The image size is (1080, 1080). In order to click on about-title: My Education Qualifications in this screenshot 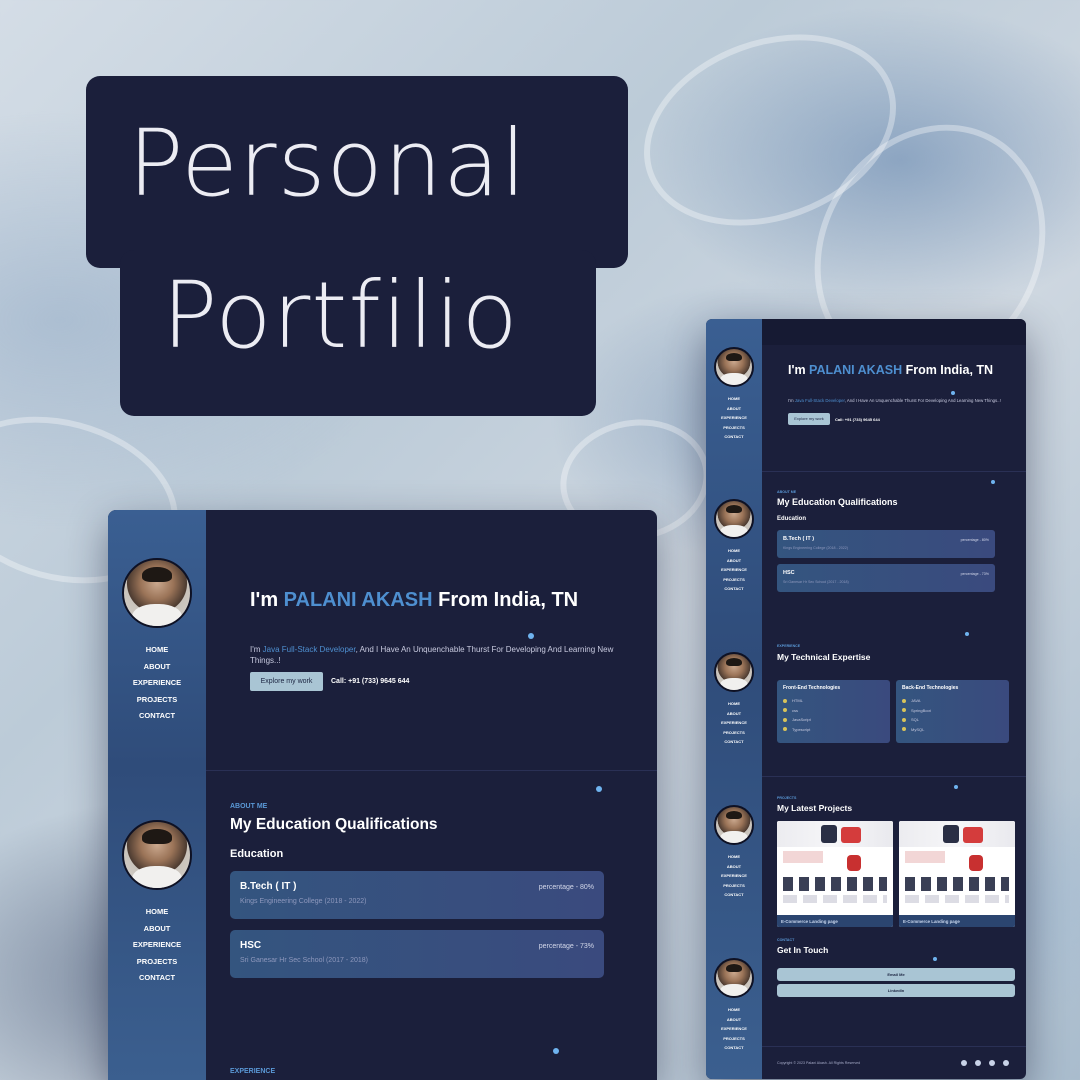, I will do `click(334, 824)`.